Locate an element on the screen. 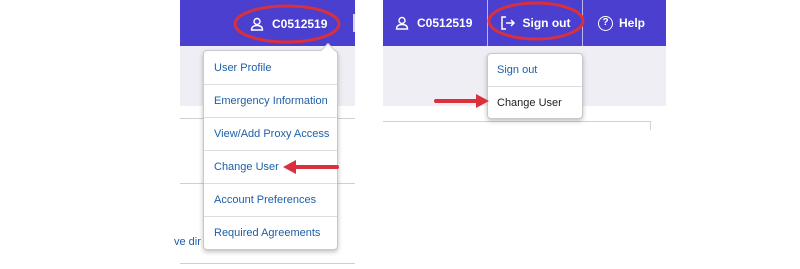 This screenshot has width=800, height=269. menu-item-emergency-information: Emergency Information is located at coordinates (270, 101).